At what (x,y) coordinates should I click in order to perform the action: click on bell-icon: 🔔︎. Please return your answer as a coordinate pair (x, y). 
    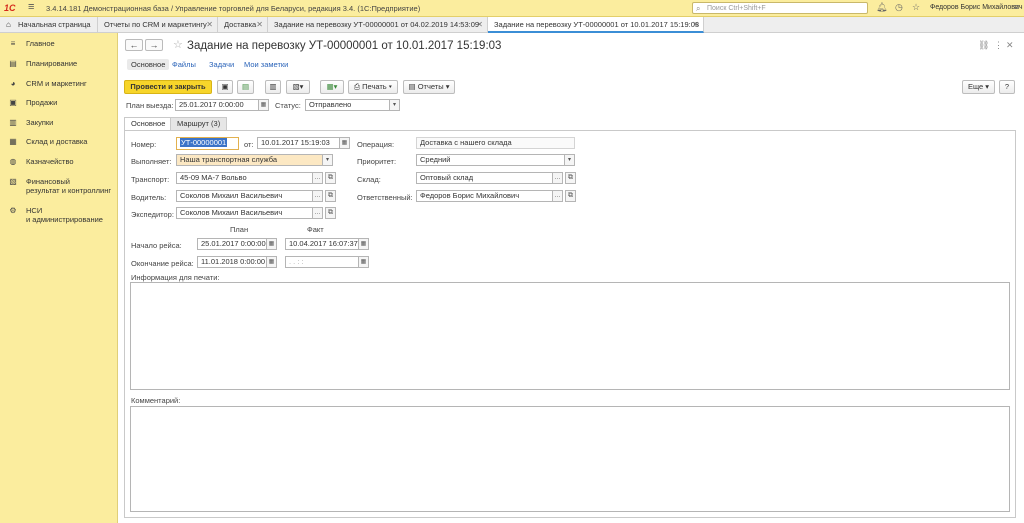
    Looking at the image, I should click on (881, 7).